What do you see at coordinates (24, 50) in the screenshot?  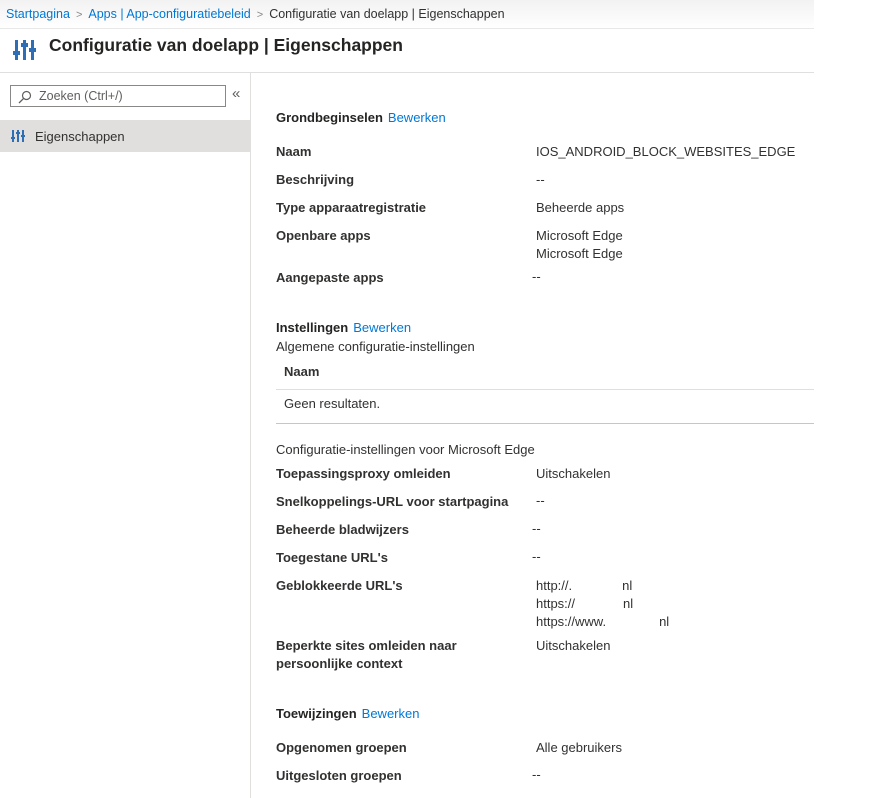 I see `settings-sliders-icon` at bounding box center [24, 50].